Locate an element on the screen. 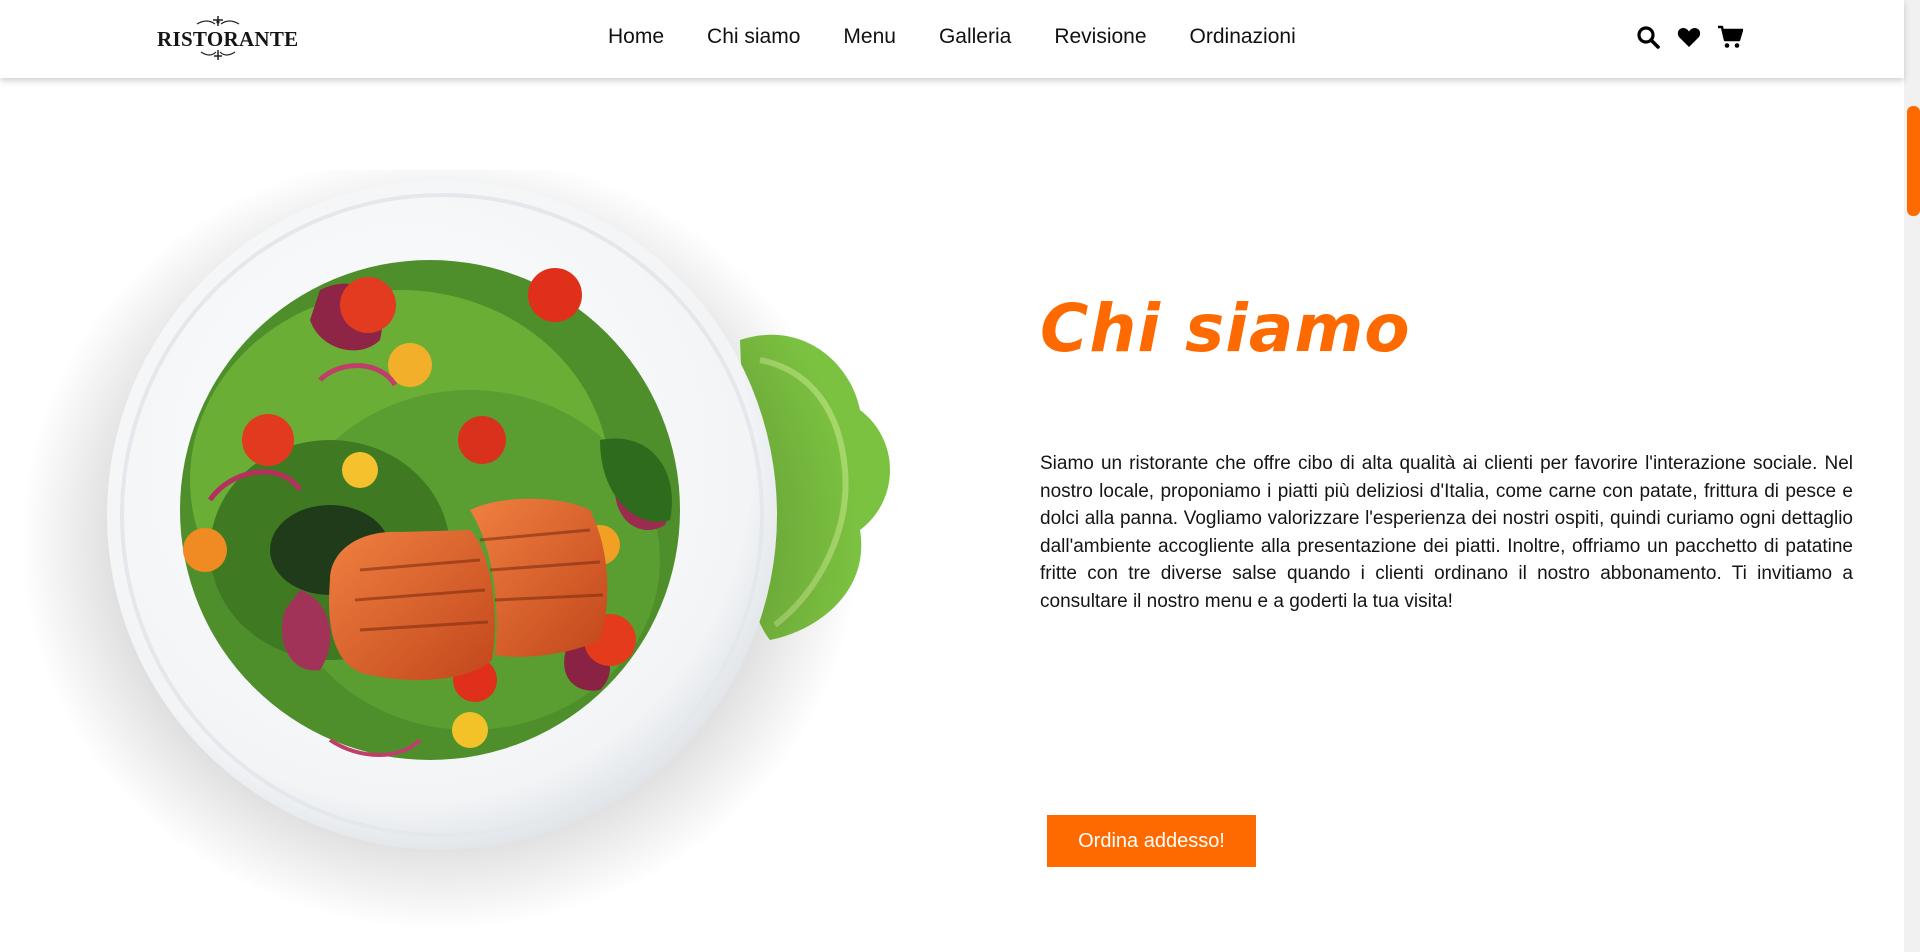 This screenshot has width=1920, height=952. logo: RISTORANTE is located at coordinates (228, 37).